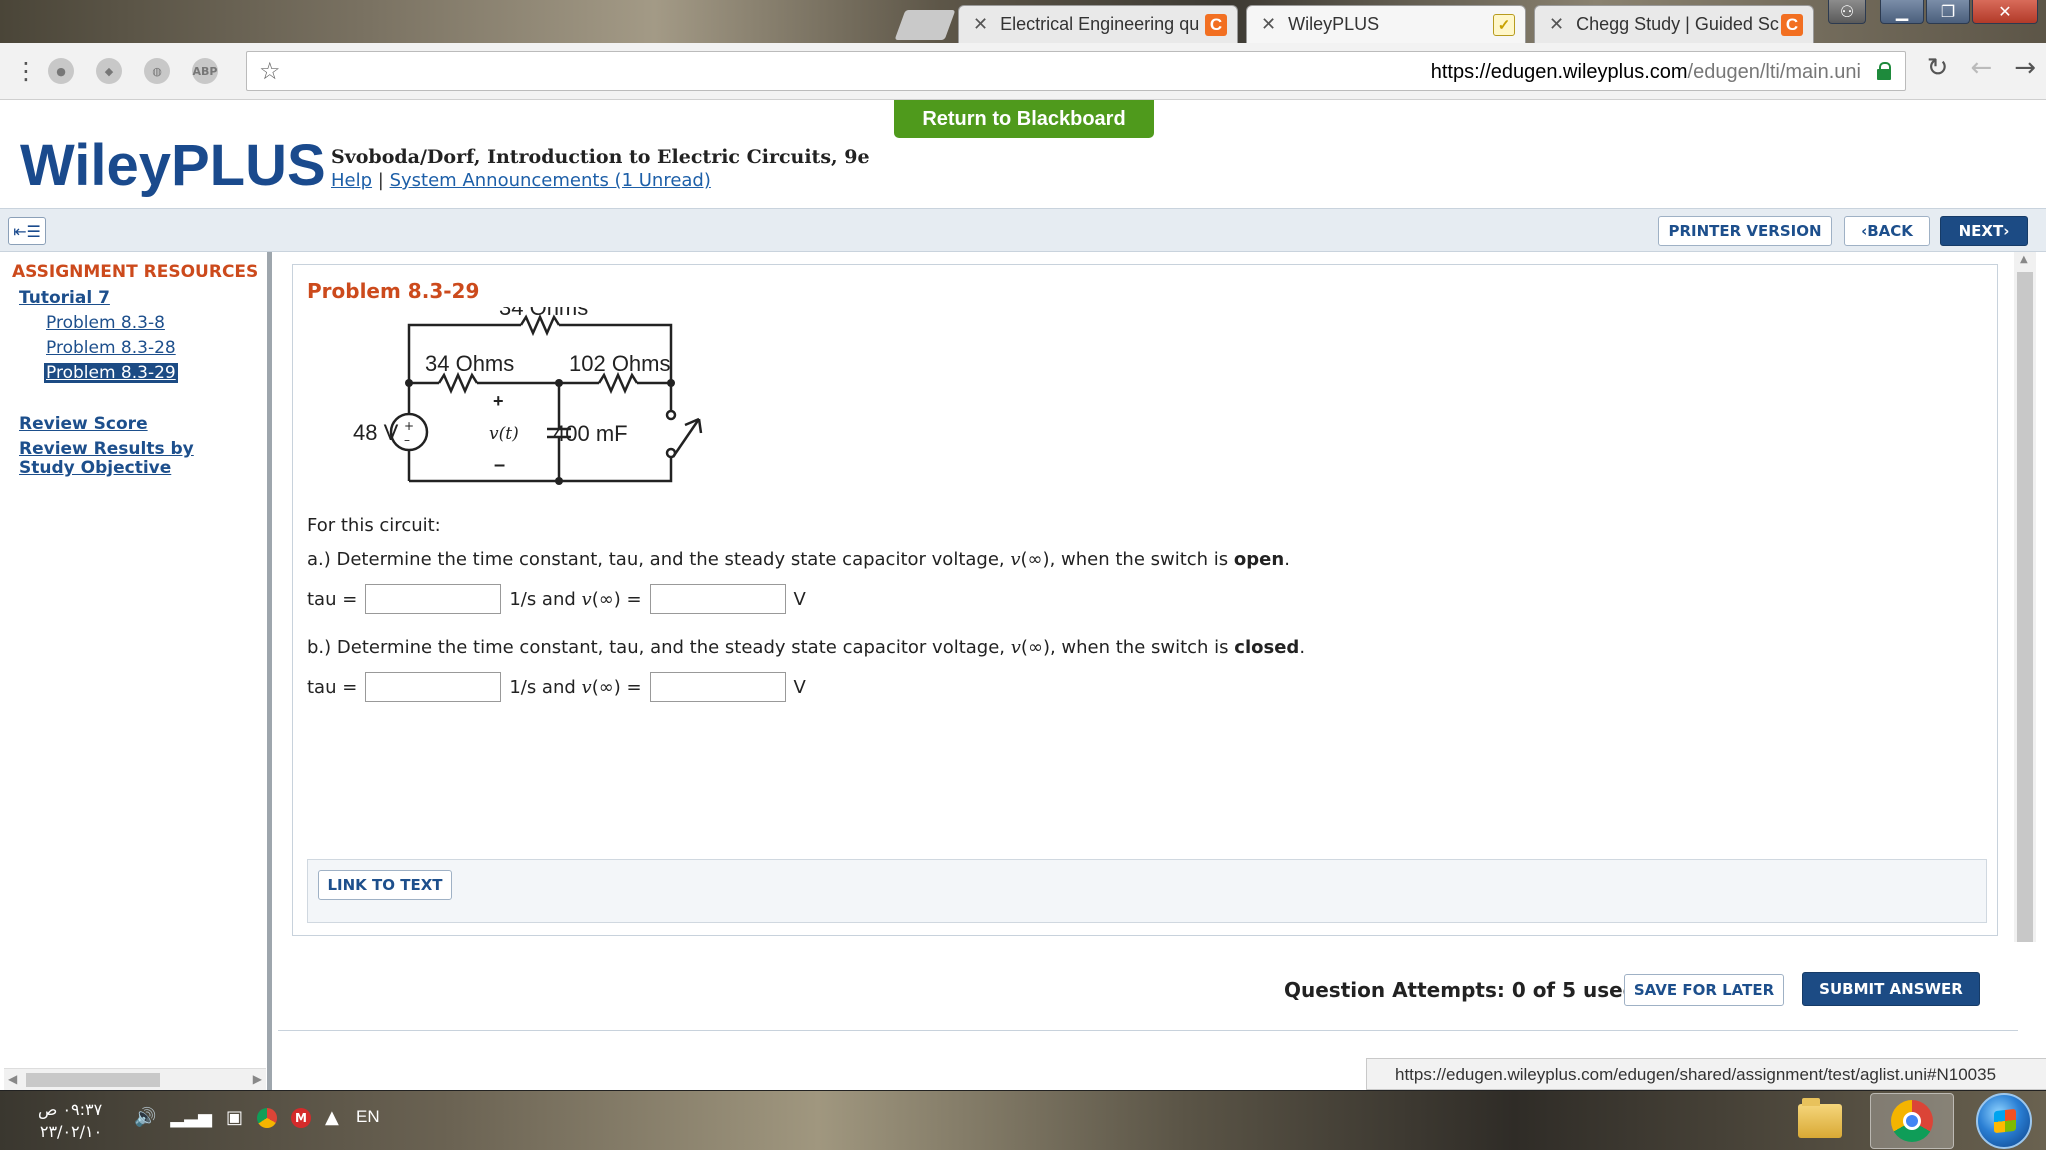 The image size is (2046, 1150). I want to click on chegg-favicon-icon: C, so click(1216, 24).